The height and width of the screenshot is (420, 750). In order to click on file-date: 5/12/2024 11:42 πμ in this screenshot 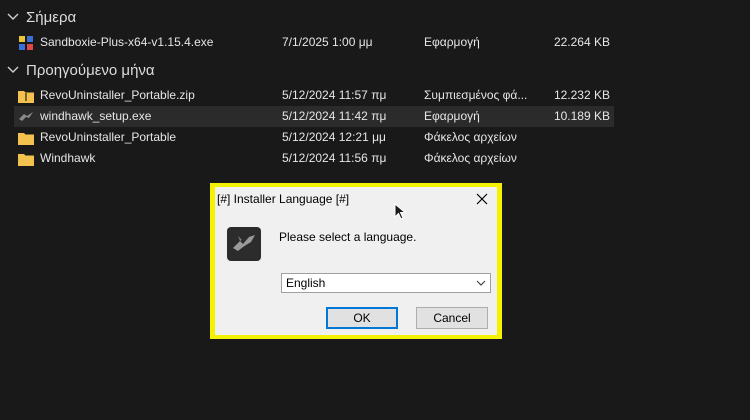, I will do `click(334, 116)`.